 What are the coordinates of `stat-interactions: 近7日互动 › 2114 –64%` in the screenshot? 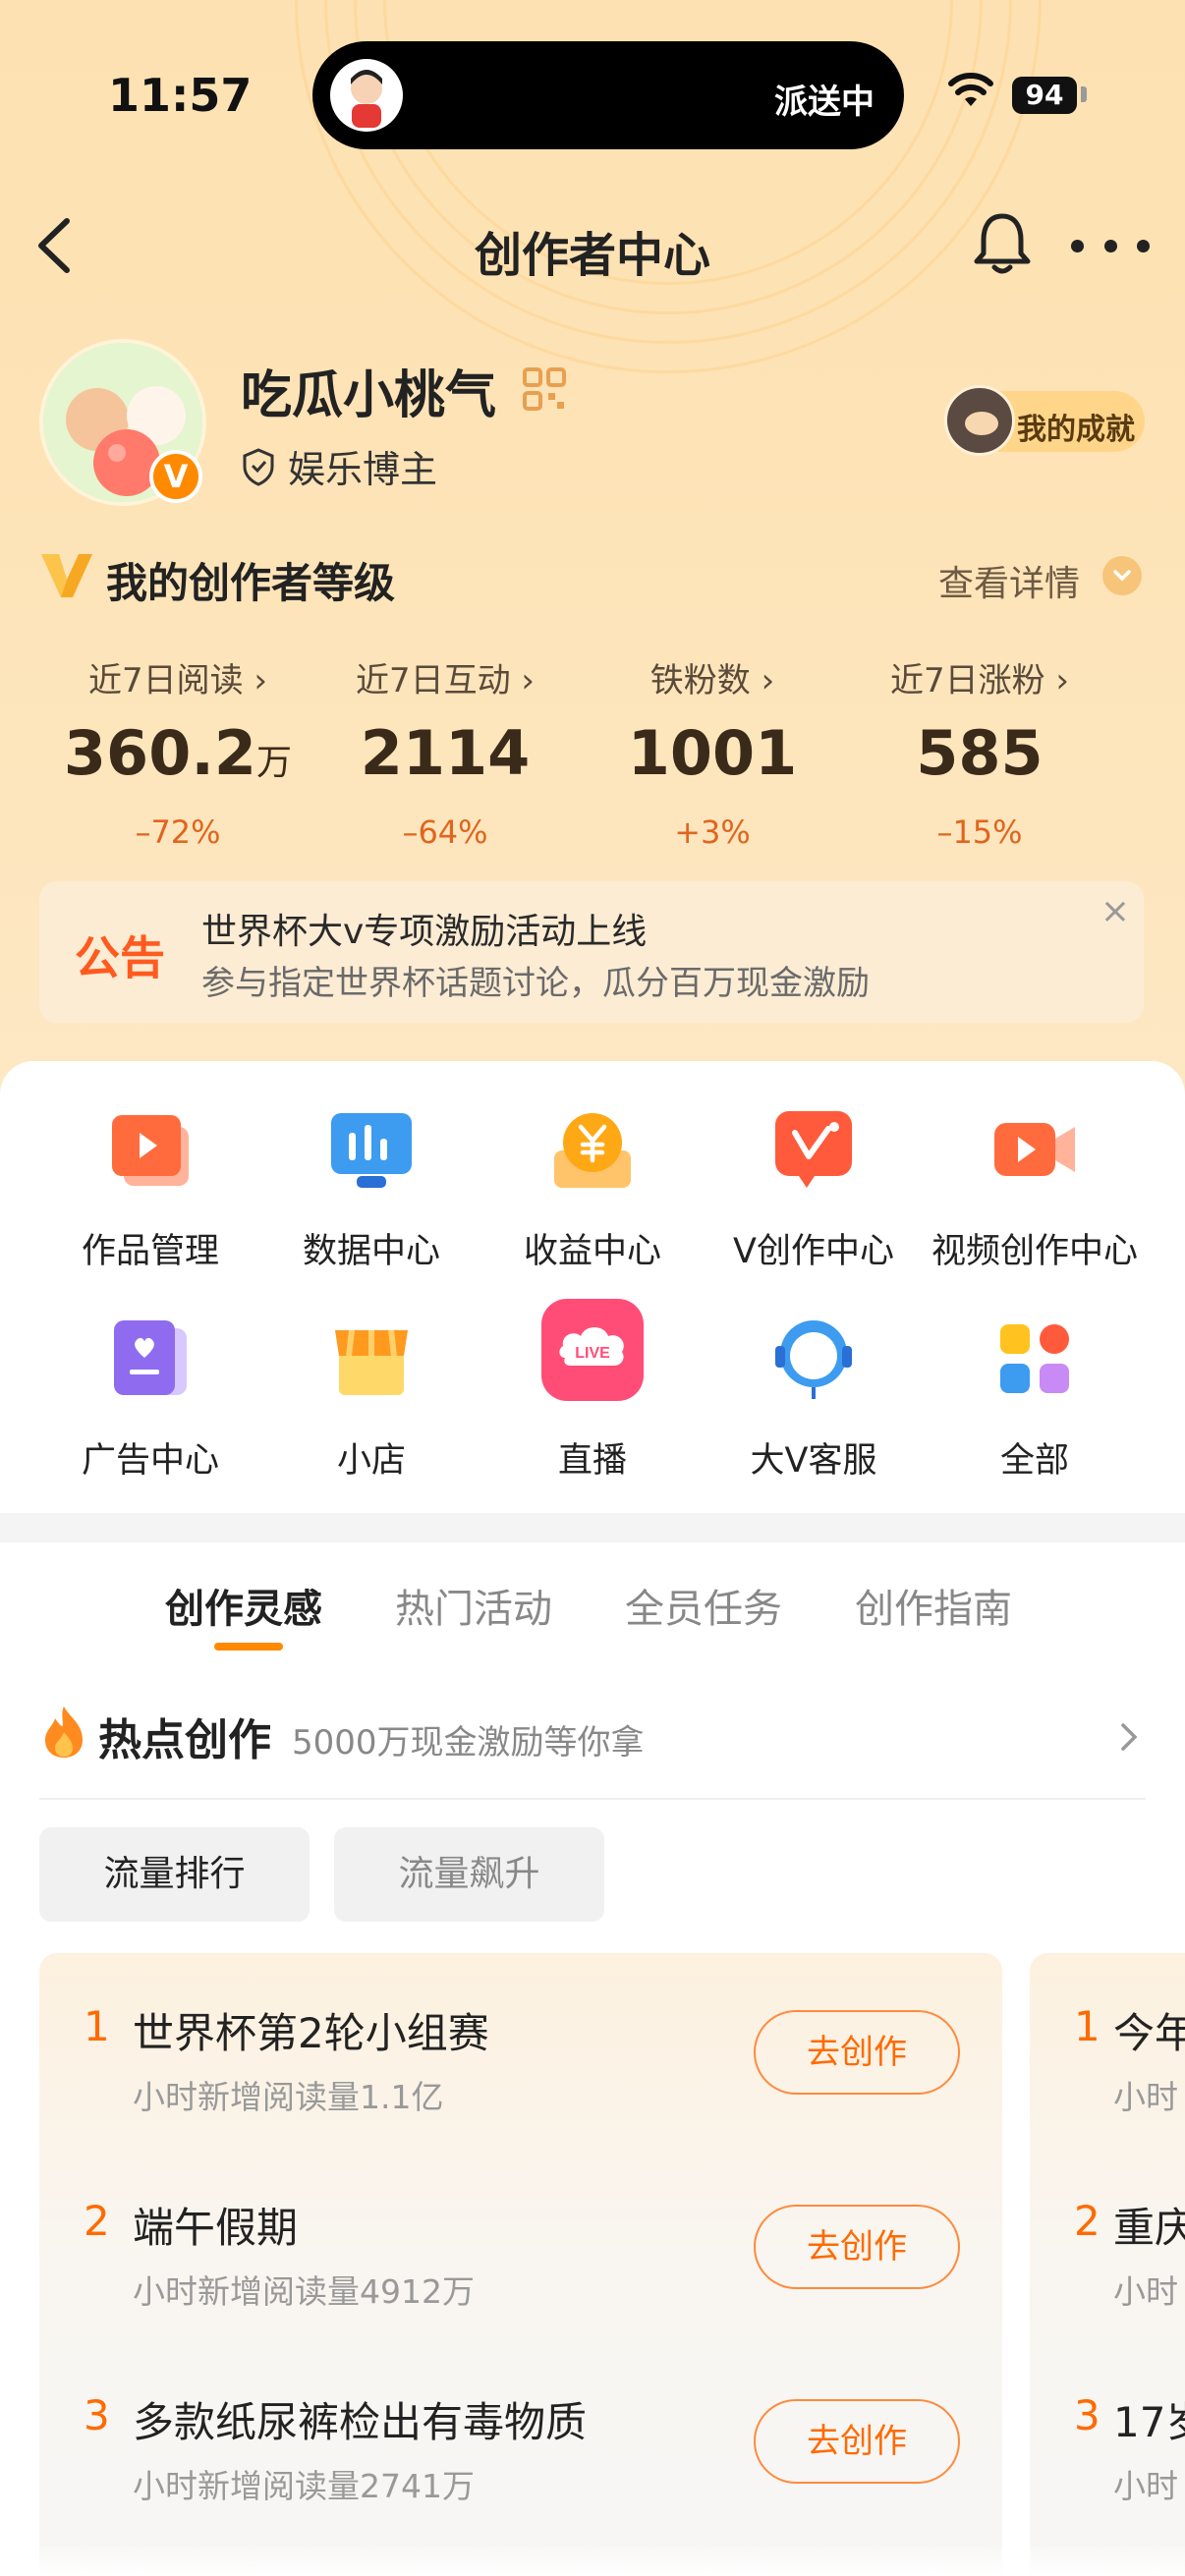 It's located at (445, 752).